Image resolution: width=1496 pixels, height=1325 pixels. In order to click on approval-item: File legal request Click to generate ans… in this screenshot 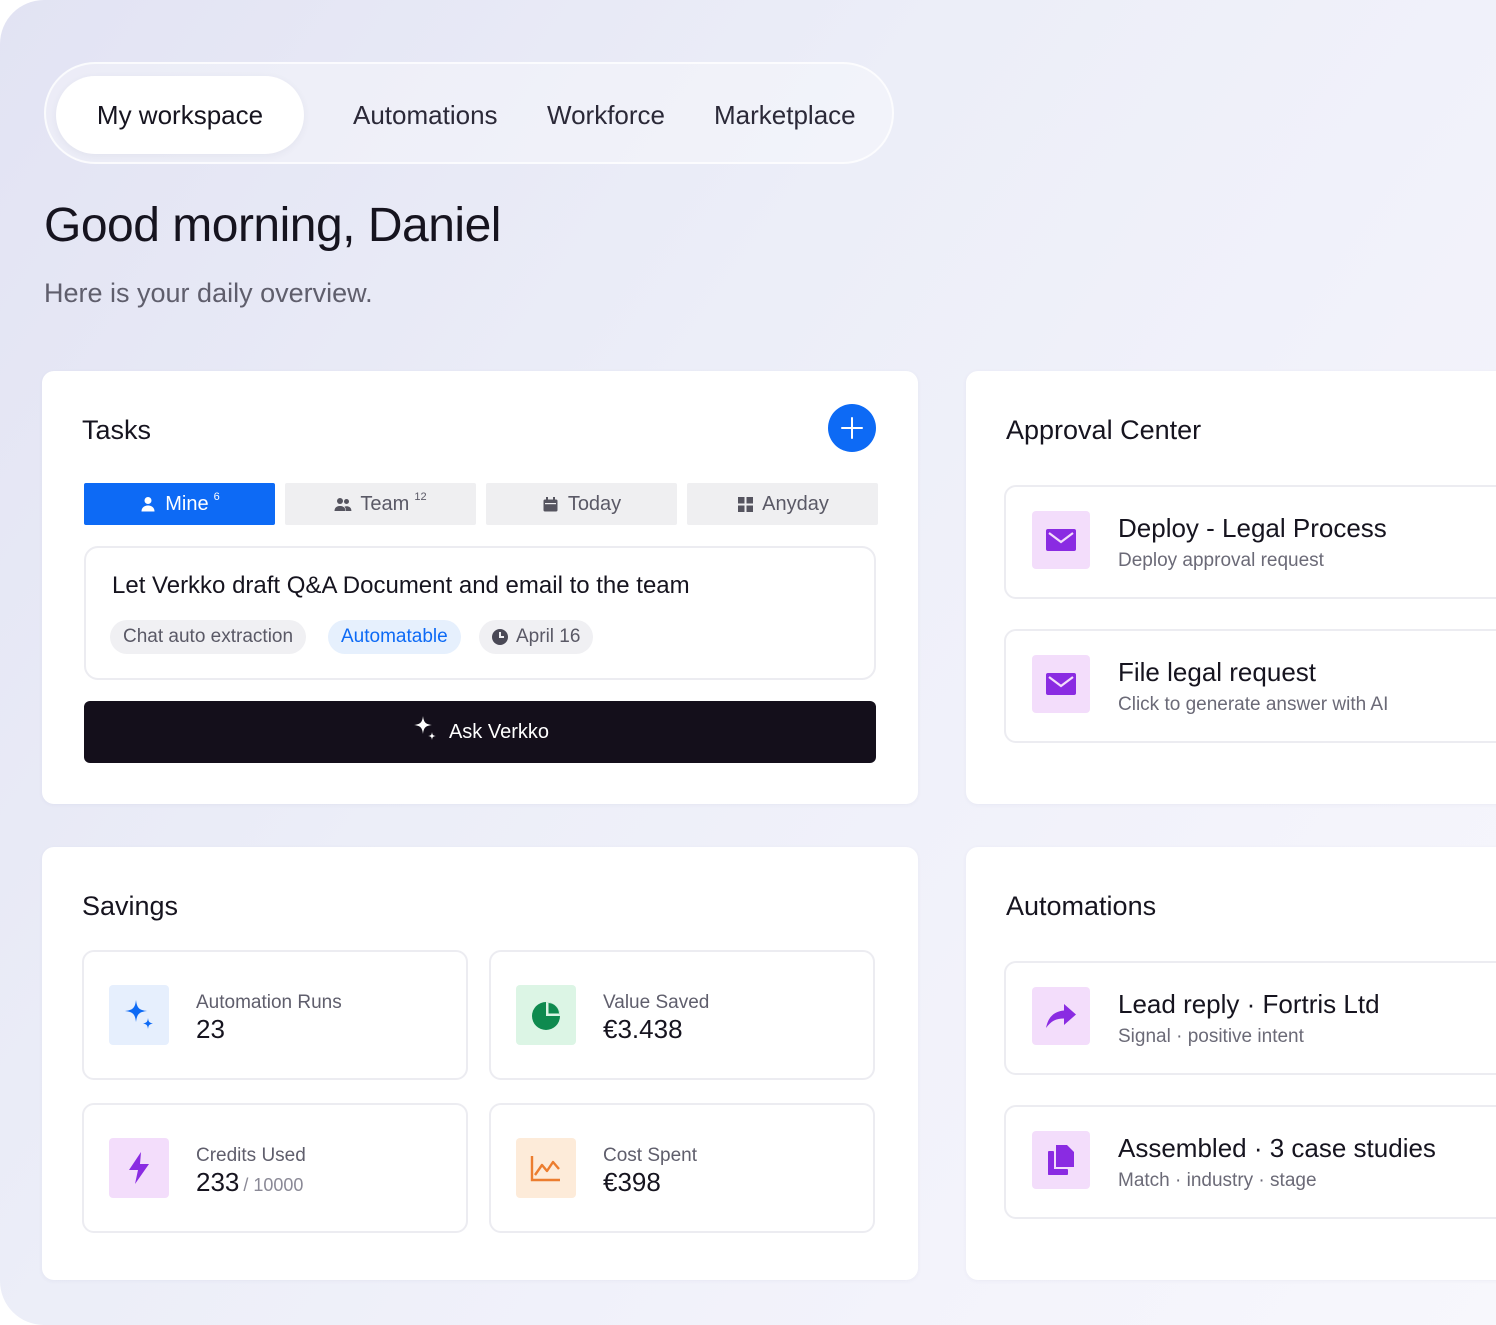, I will do `click(1250, 686)`.